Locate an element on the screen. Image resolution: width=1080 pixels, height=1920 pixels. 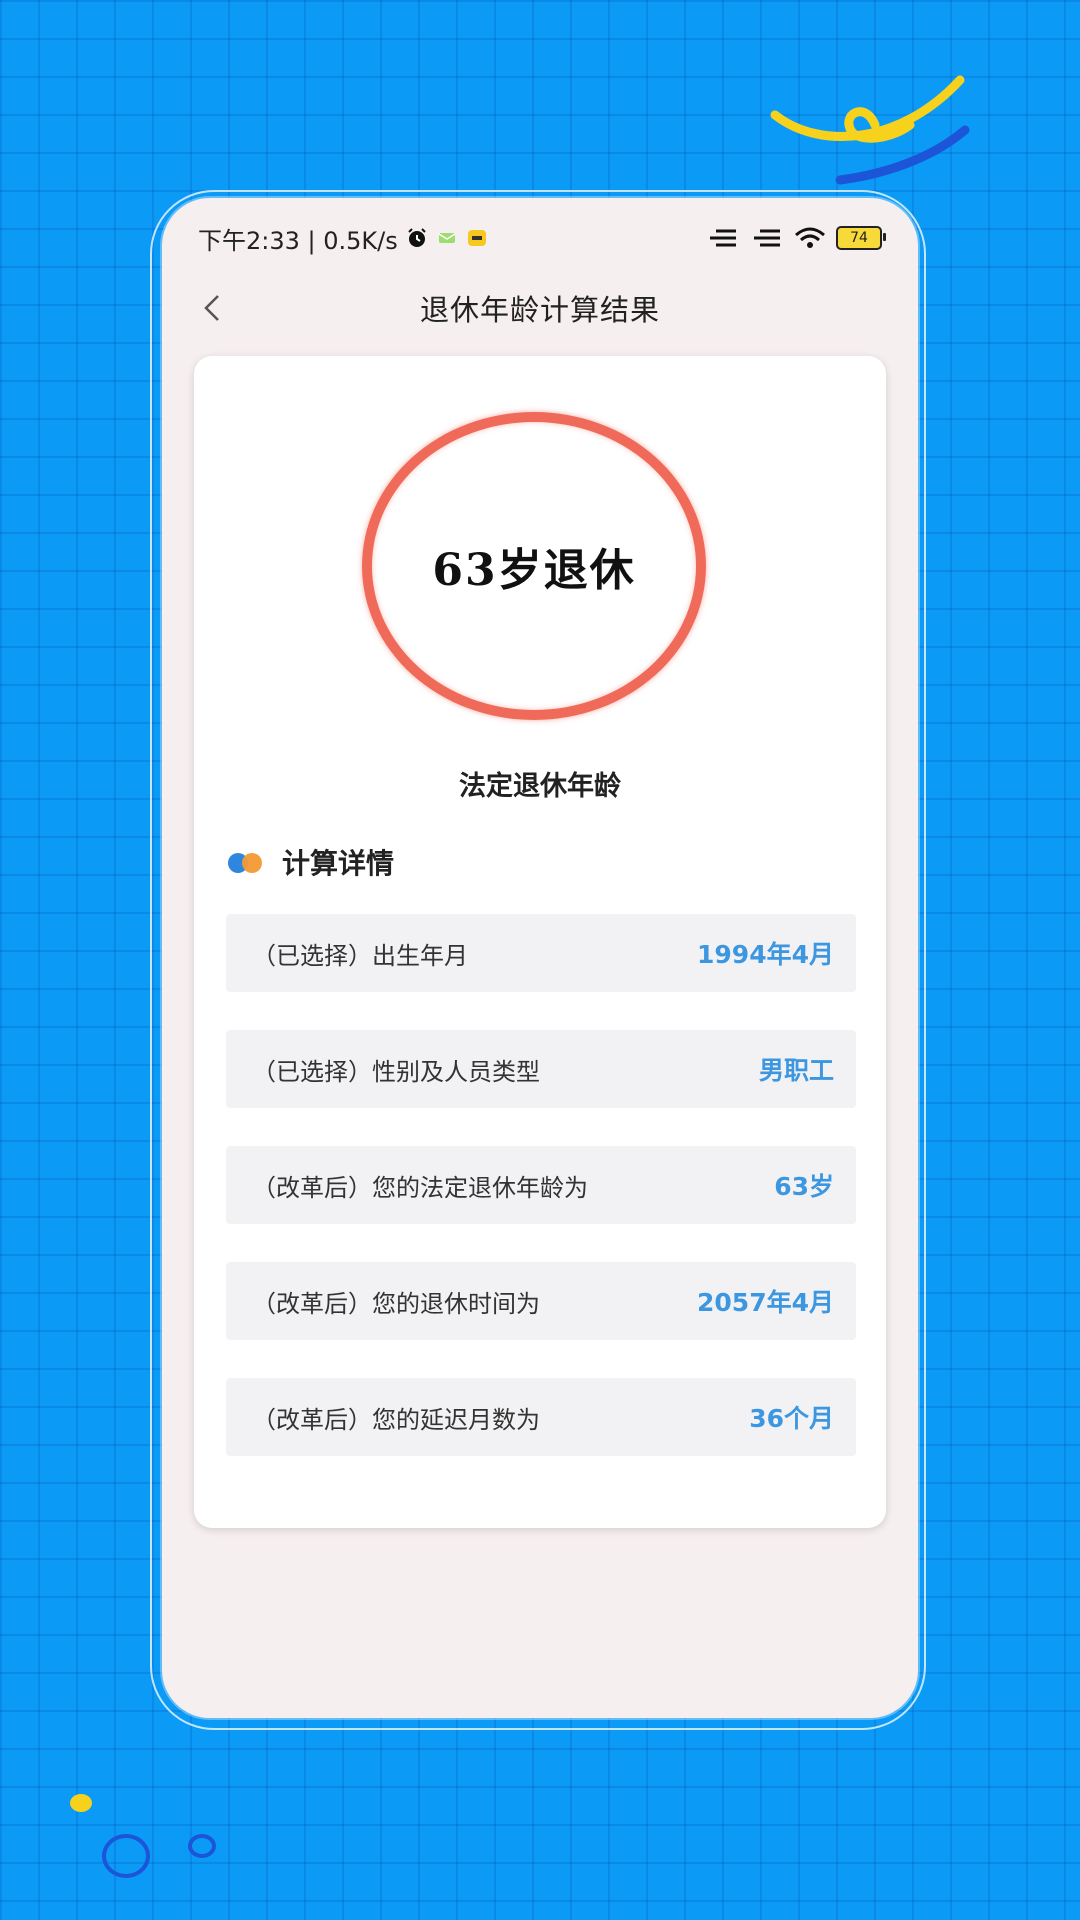
back-button is located at coordinates (212, 308).